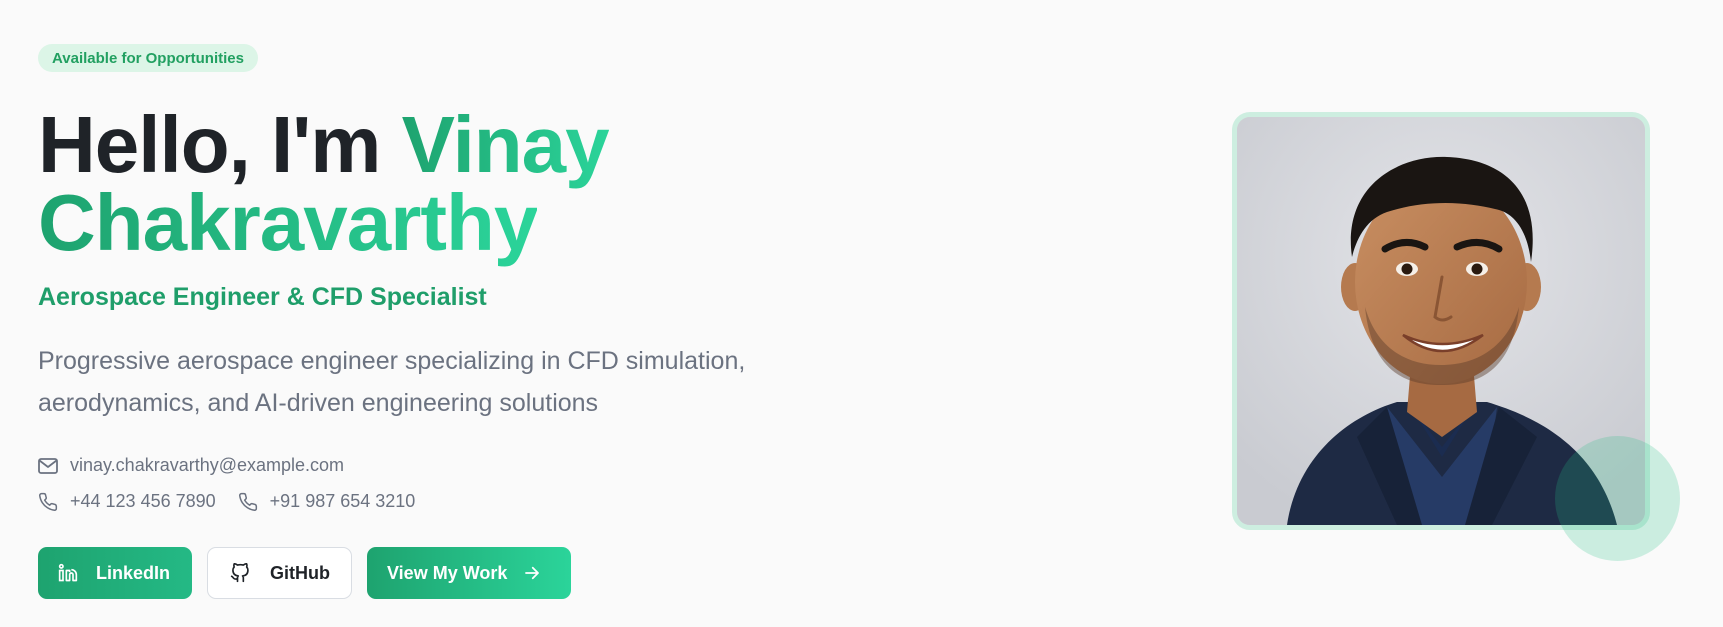 Image resolution: width=1723 pixels, height=627 pixels. Describe the element at coordinates (505, 144) in the screenshot. I see `first-name: Vinay` at that location.